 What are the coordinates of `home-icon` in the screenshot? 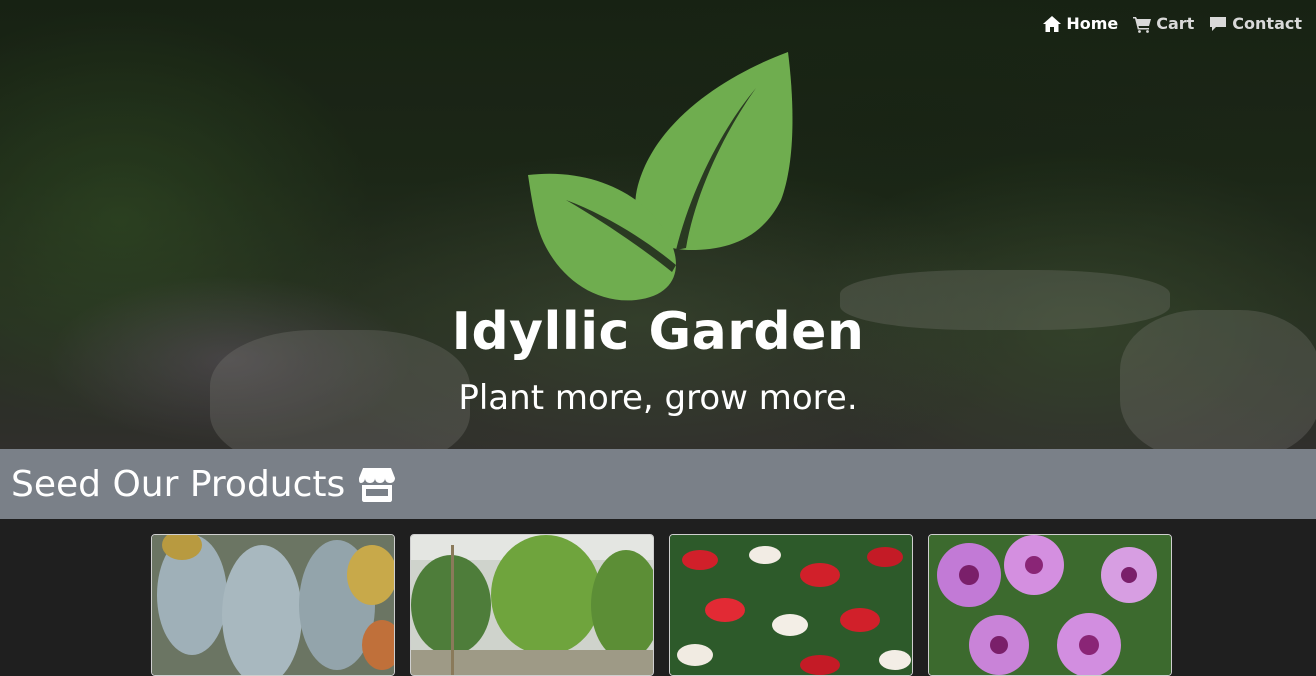 It's located at (1052, 23).